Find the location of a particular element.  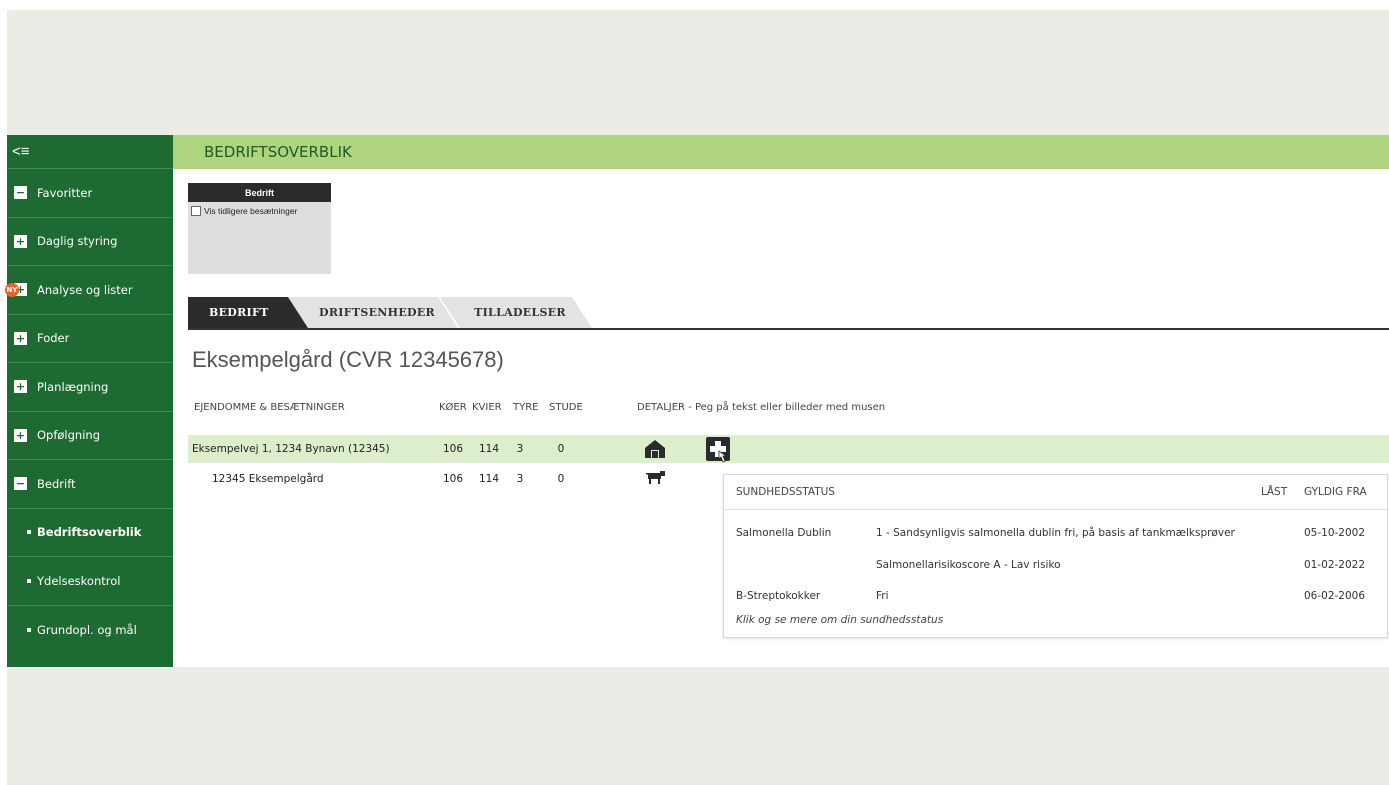

health-status-text: Salmonellarisikoscore A - Lav risiko is located at coordinates (968, 565).